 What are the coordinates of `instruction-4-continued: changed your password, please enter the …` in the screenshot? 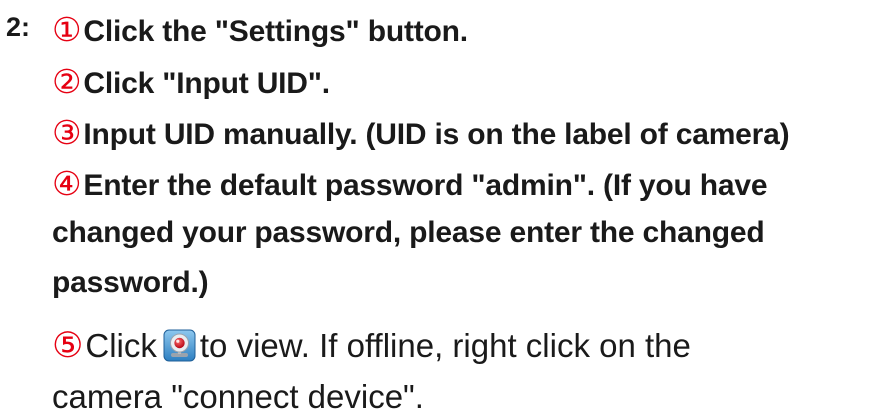 It's located at (408, 232).